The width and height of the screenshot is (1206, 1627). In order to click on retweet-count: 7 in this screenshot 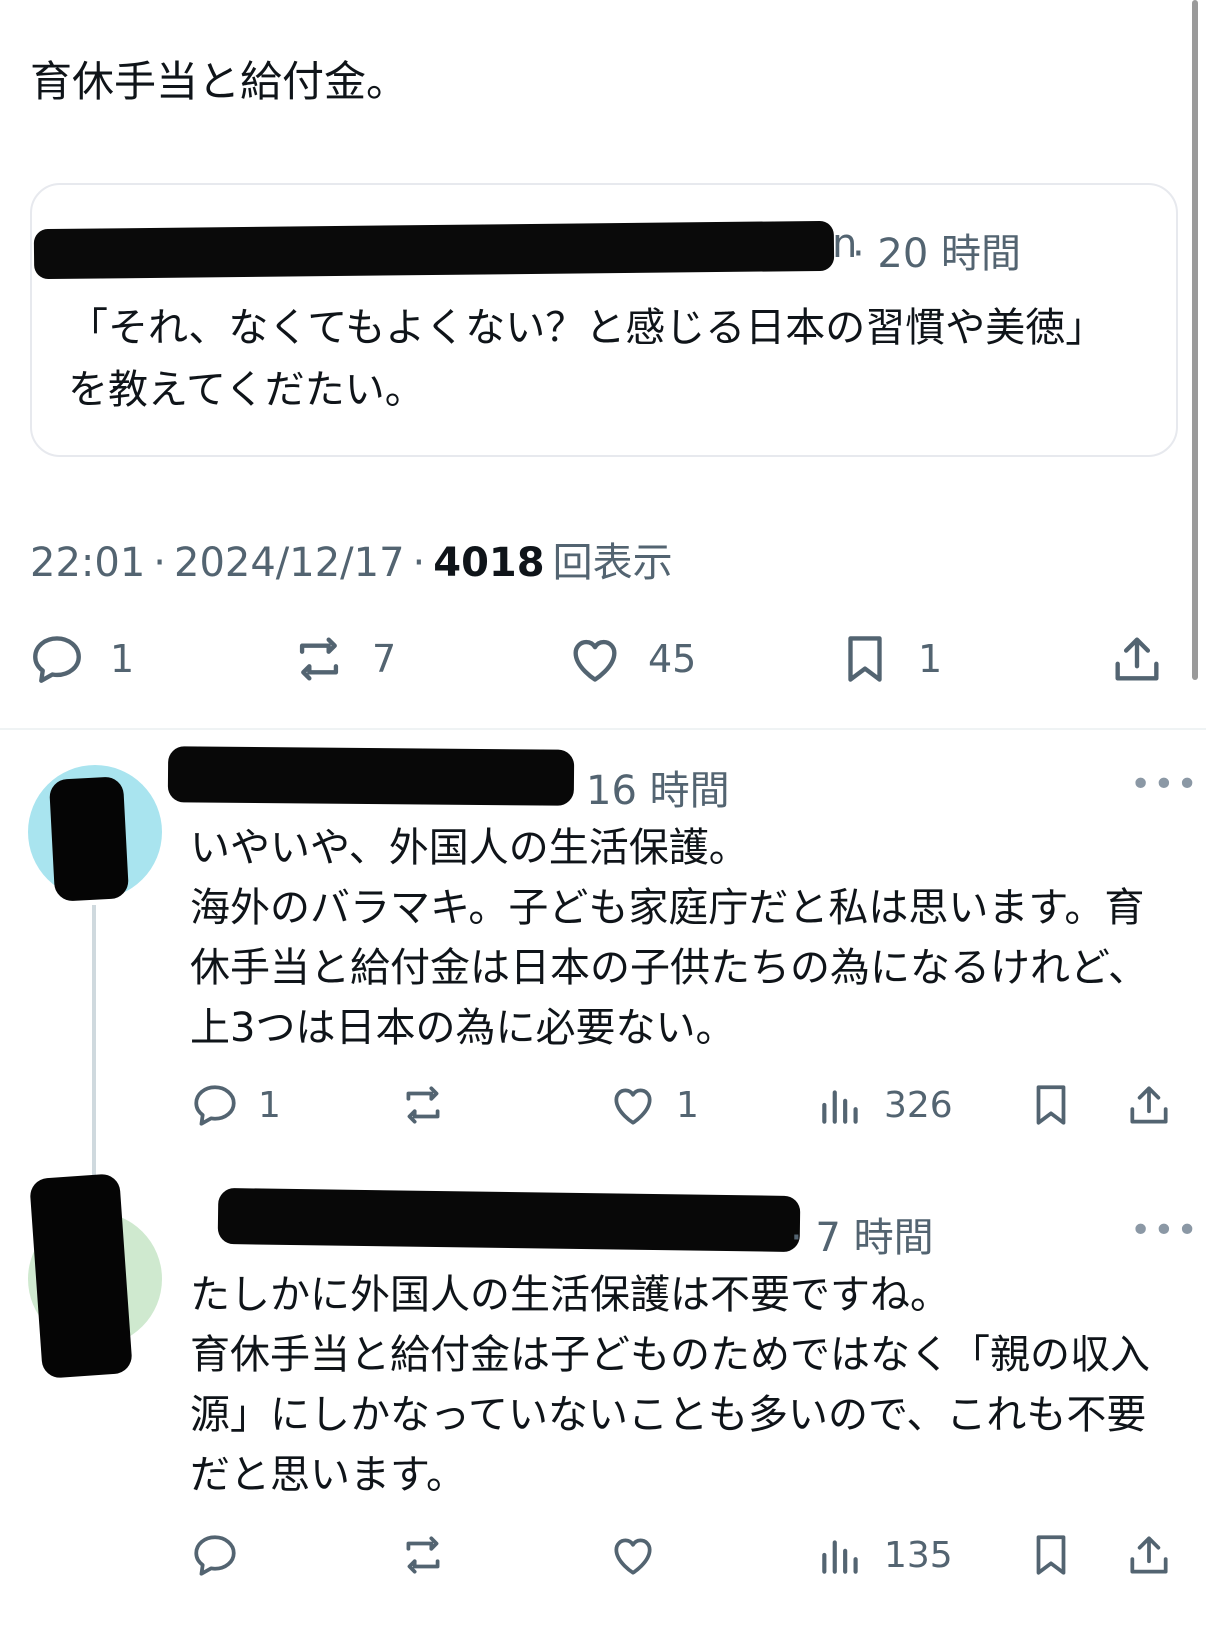, I will do `click(384, 659)`.